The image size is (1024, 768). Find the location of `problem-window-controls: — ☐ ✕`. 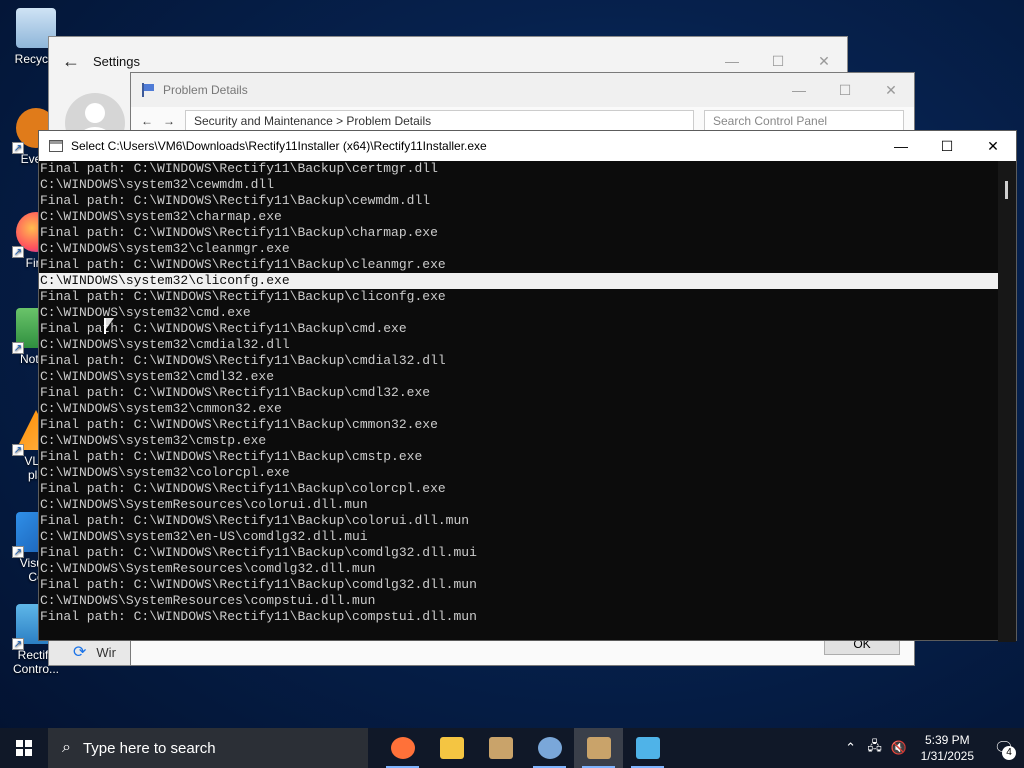

problem-window-controls: — ☐ ✕ is located at coordinates (845, 90).